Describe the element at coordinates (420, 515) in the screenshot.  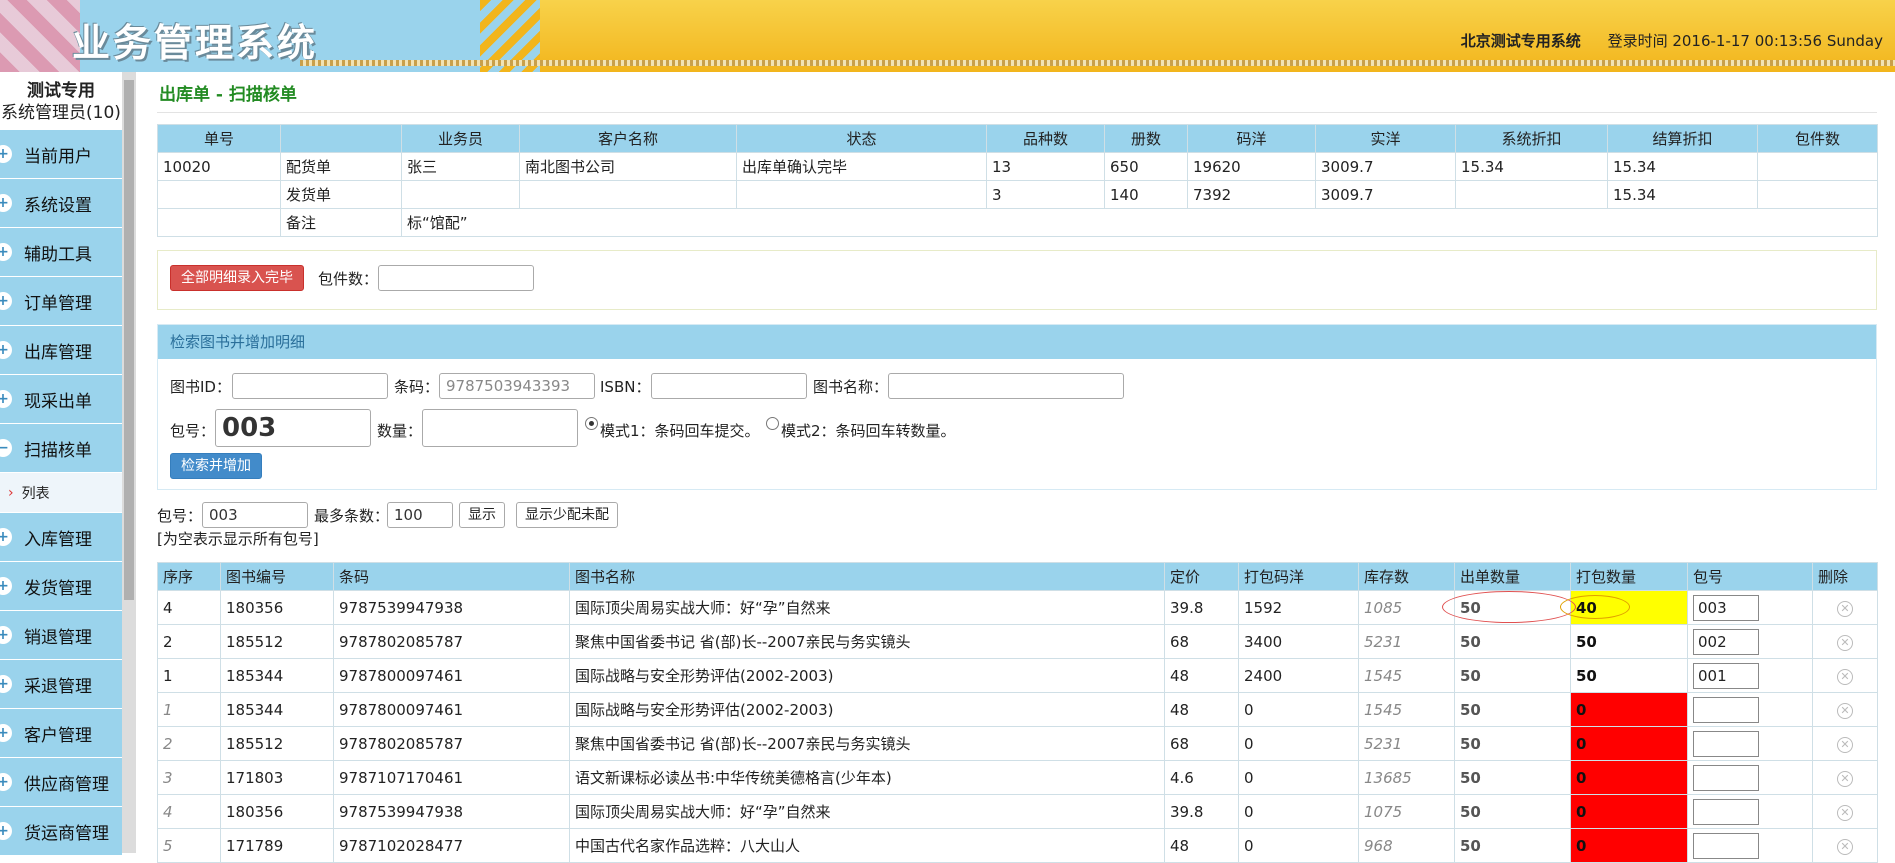
I see `max-rows-input: 100` at that location.